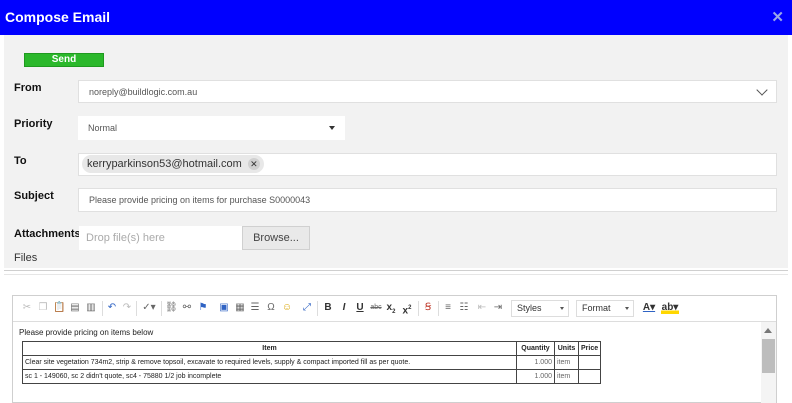 The width and height of the screenshot is (792, 403). I want to click on remove-format-icon: Ꞩ, so click(428, 308).